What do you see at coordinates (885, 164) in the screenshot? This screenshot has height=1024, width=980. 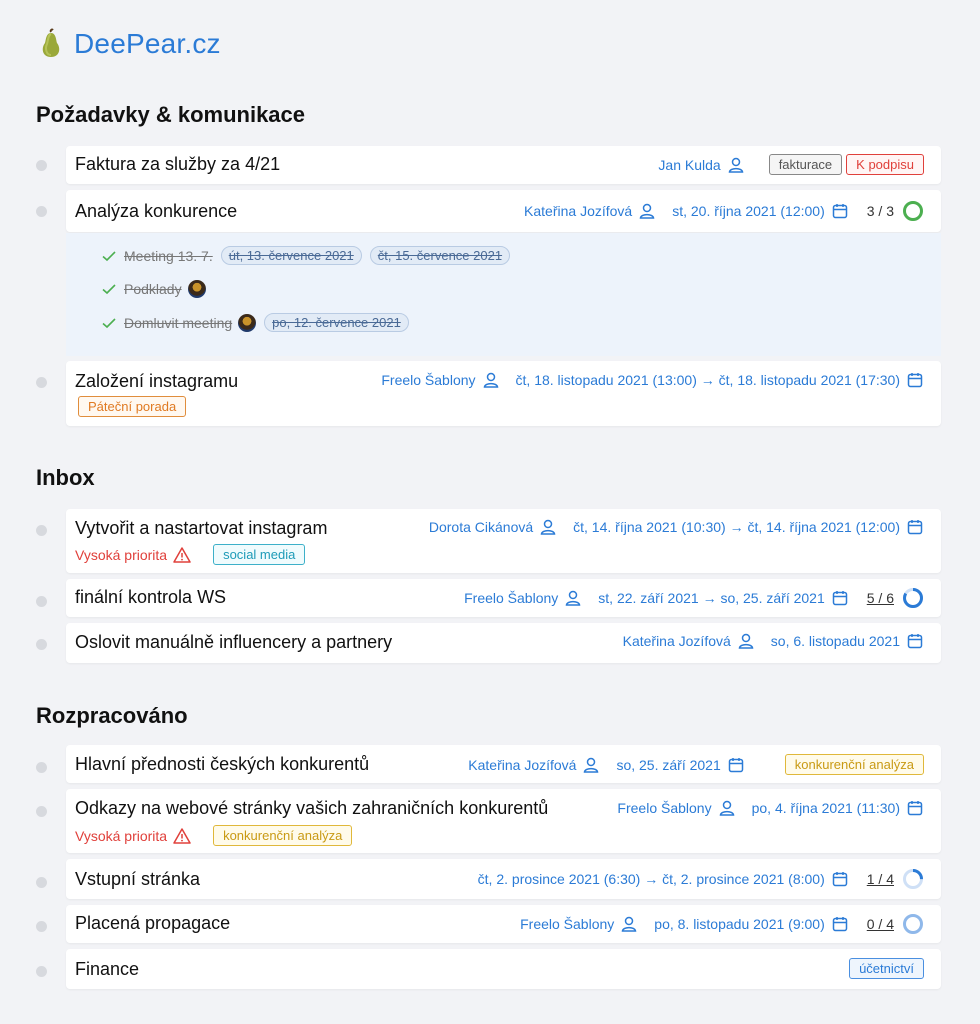 I see `tag-label: K podpisu` at bounding box center [885, 164].